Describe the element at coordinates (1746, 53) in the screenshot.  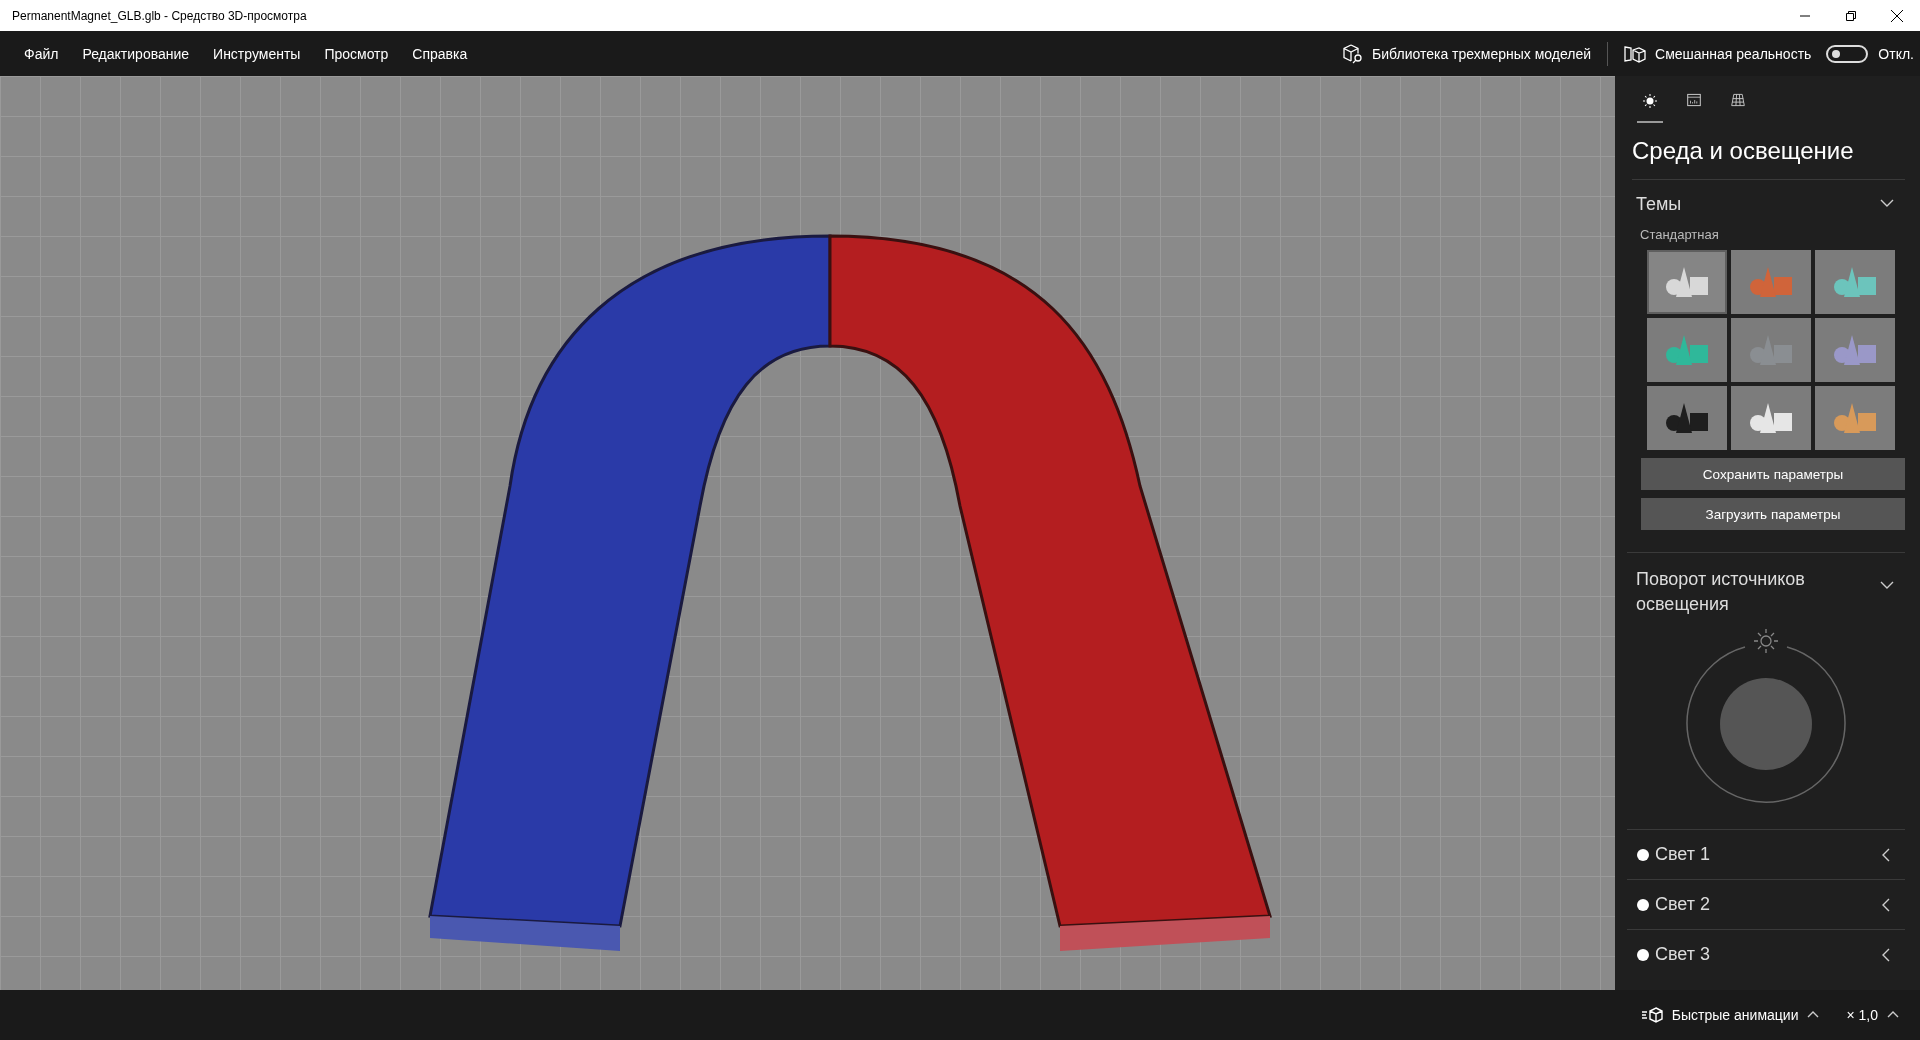
I see `mixed-reality-button: Смешанная реальность` at that location.